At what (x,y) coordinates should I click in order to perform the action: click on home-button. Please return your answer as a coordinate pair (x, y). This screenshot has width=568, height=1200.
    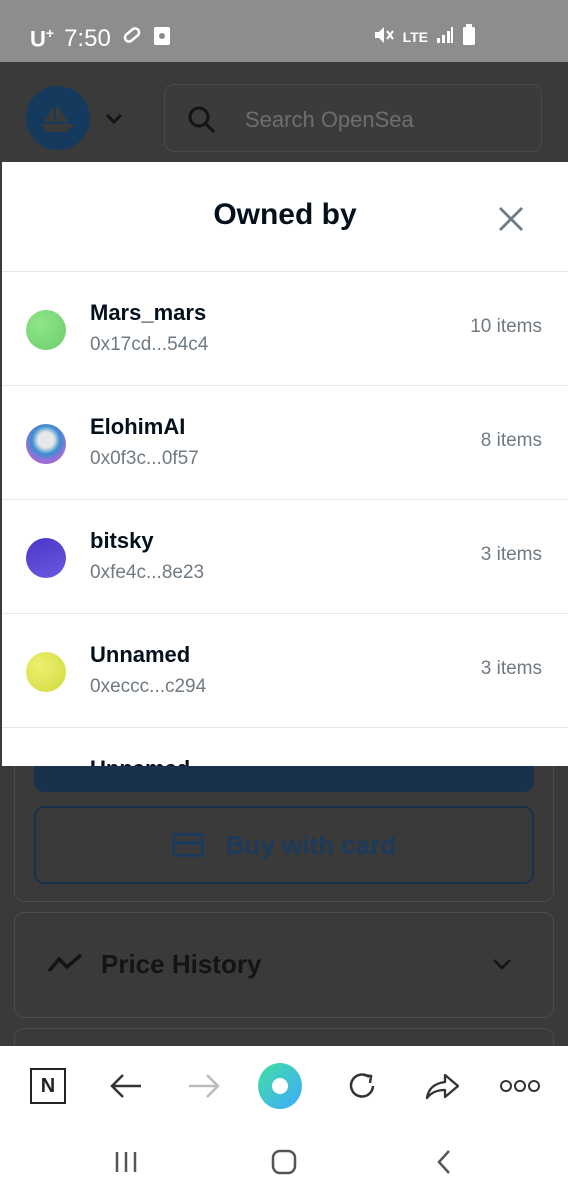
    Looking at the image, I should click on (280, 1086).